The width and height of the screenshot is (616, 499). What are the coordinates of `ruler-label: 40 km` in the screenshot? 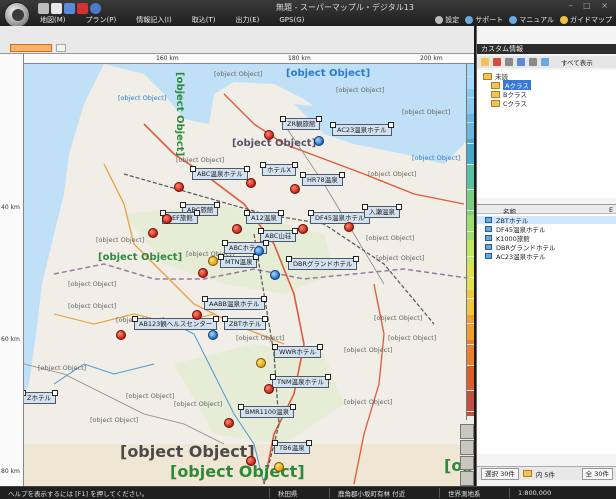 It's located at (10, 207).